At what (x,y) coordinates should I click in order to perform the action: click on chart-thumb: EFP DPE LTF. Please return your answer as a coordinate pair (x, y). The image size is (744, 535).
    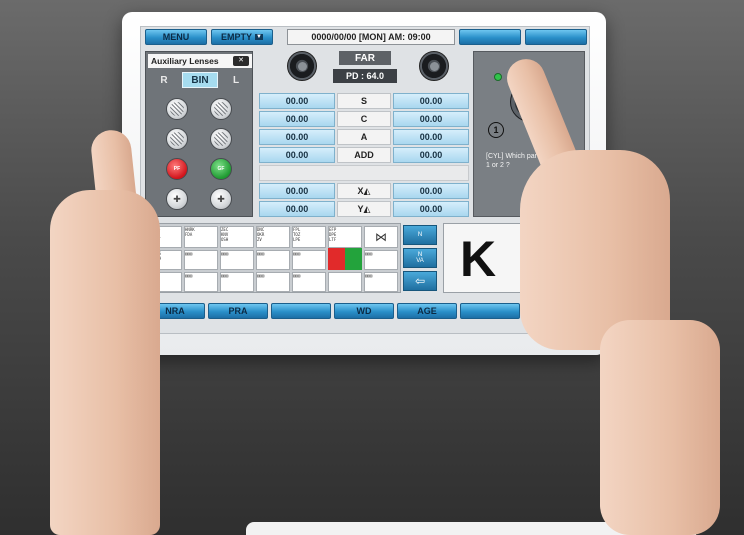
    Looking at the image, I should click on (345, 237).